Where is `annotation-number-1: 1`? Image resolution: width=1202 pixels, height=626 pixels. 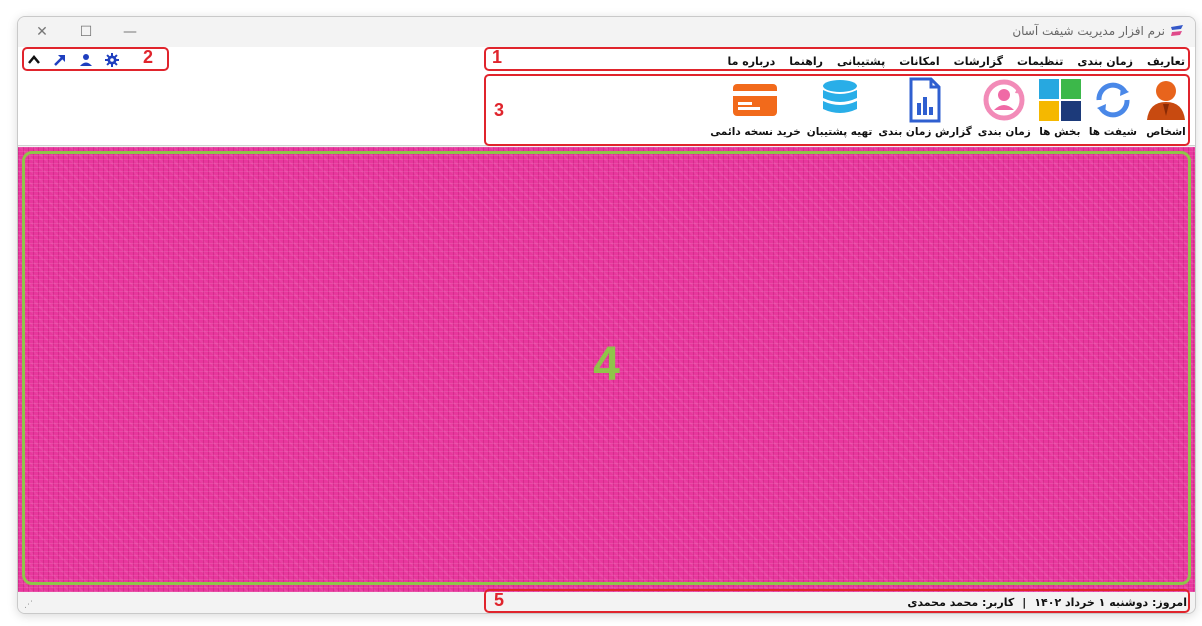 annotation-number-1: 1 is located at coordinates (497, 57).